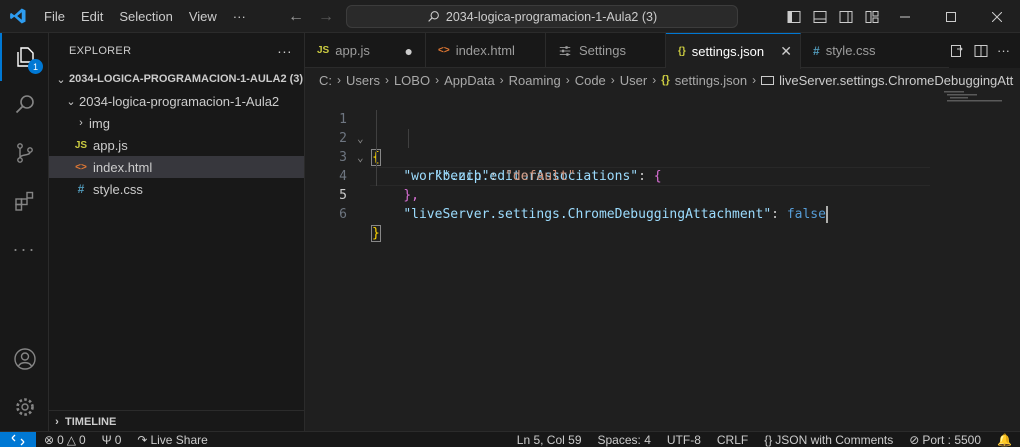 This screenshot has height=447, width=1020. Describe the element at coordinates (65, 439) in the screenshot. I see `problems-status: ⊗ 0 △ 0` at that location.